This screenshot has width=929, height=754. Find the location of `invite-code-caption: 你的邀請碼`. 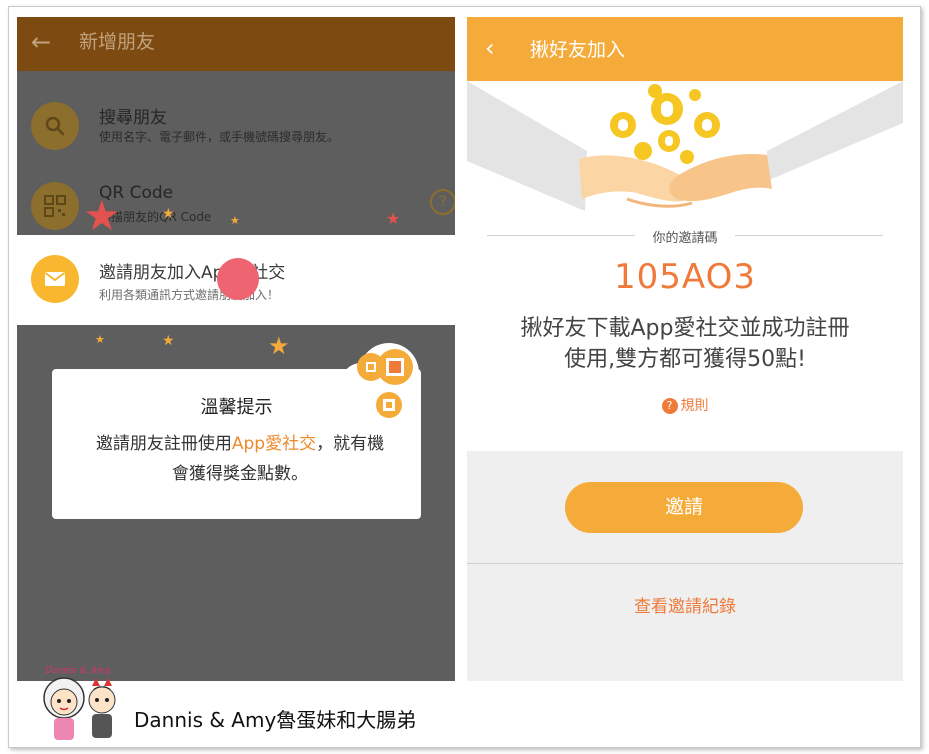

invite-code-caption: 你的邀請碼 is located at coordinates (685, 236).